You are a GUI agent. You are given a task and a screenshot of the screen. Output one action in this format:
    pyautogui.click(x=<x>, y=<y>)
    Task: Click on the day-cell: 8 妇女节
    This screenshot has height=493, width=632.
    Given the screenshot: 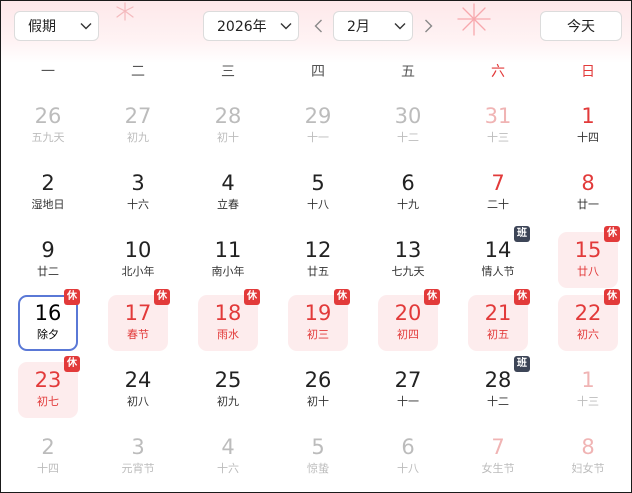 What is the action you would take?
    pyautogui.click(x=588, y=457)
    